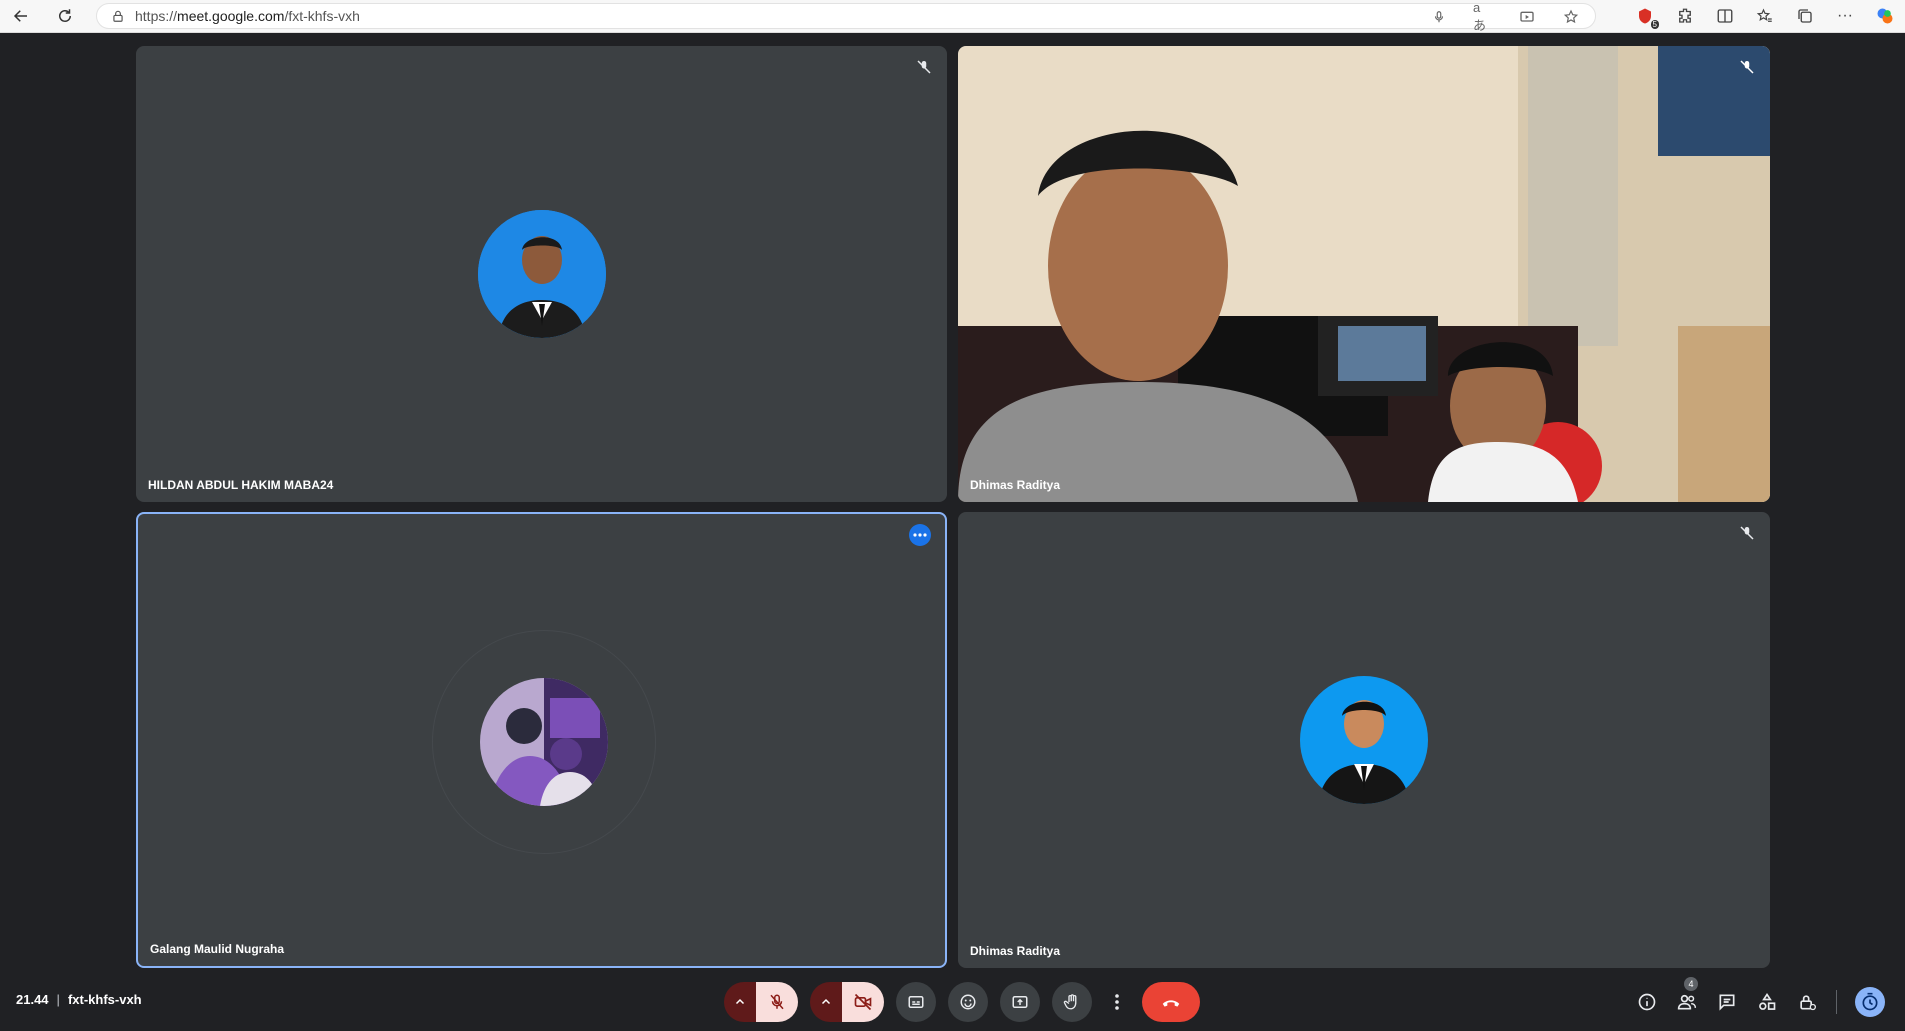  Describe the element at coordinates (1685, 16) in the screenshot. I see `puzzle-icon` at that location.